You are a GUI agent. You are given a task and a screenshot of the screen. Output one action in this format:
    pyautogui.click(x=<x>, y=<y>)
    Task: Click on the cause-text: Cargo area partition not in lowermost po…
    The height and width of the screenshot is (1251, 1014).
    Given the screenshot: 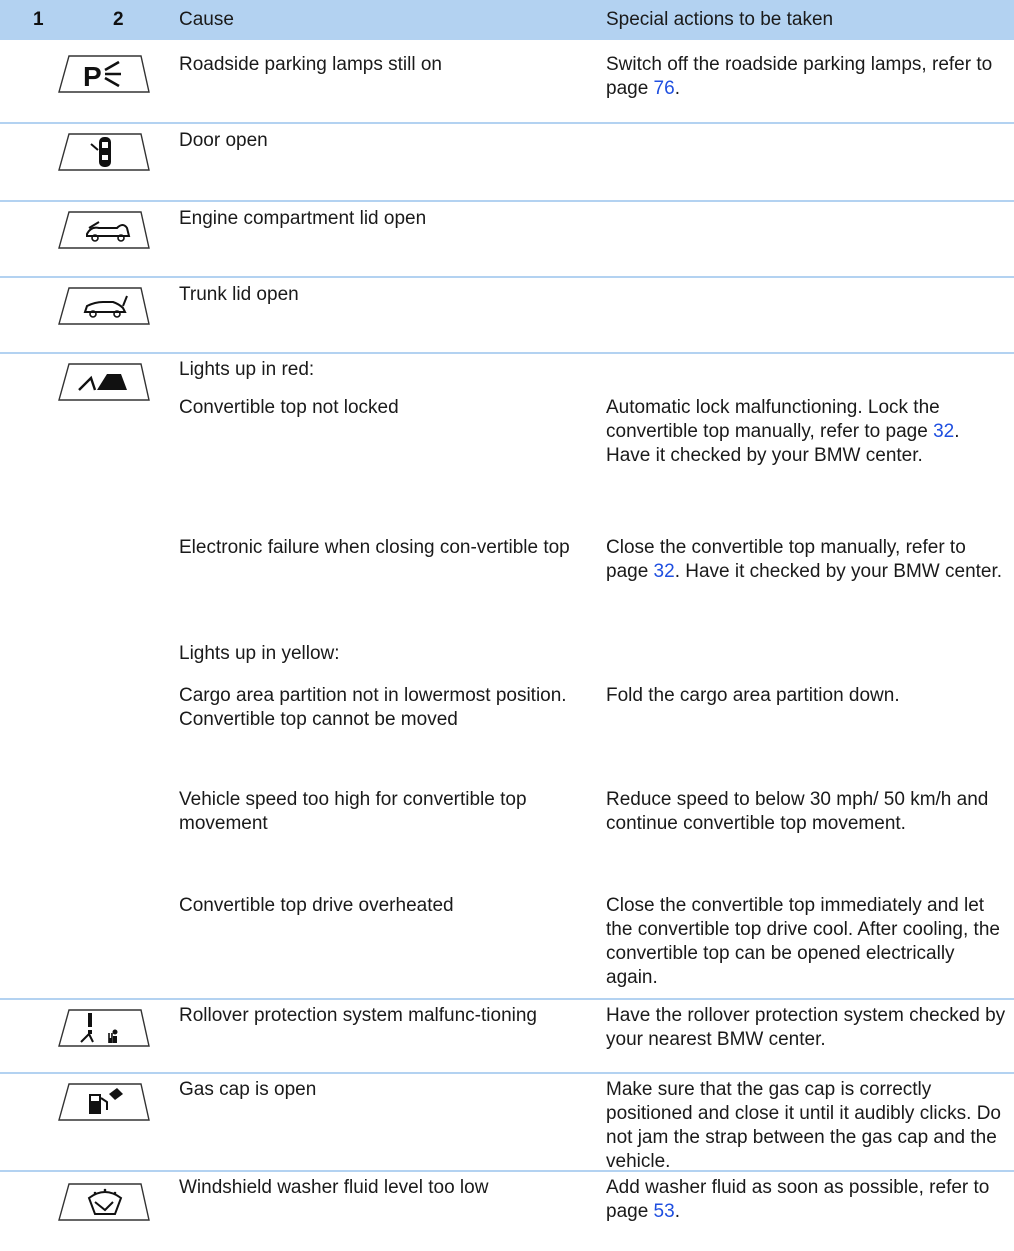 What is the action you would take?
    pyautogui.click(x=373, y=707)
    